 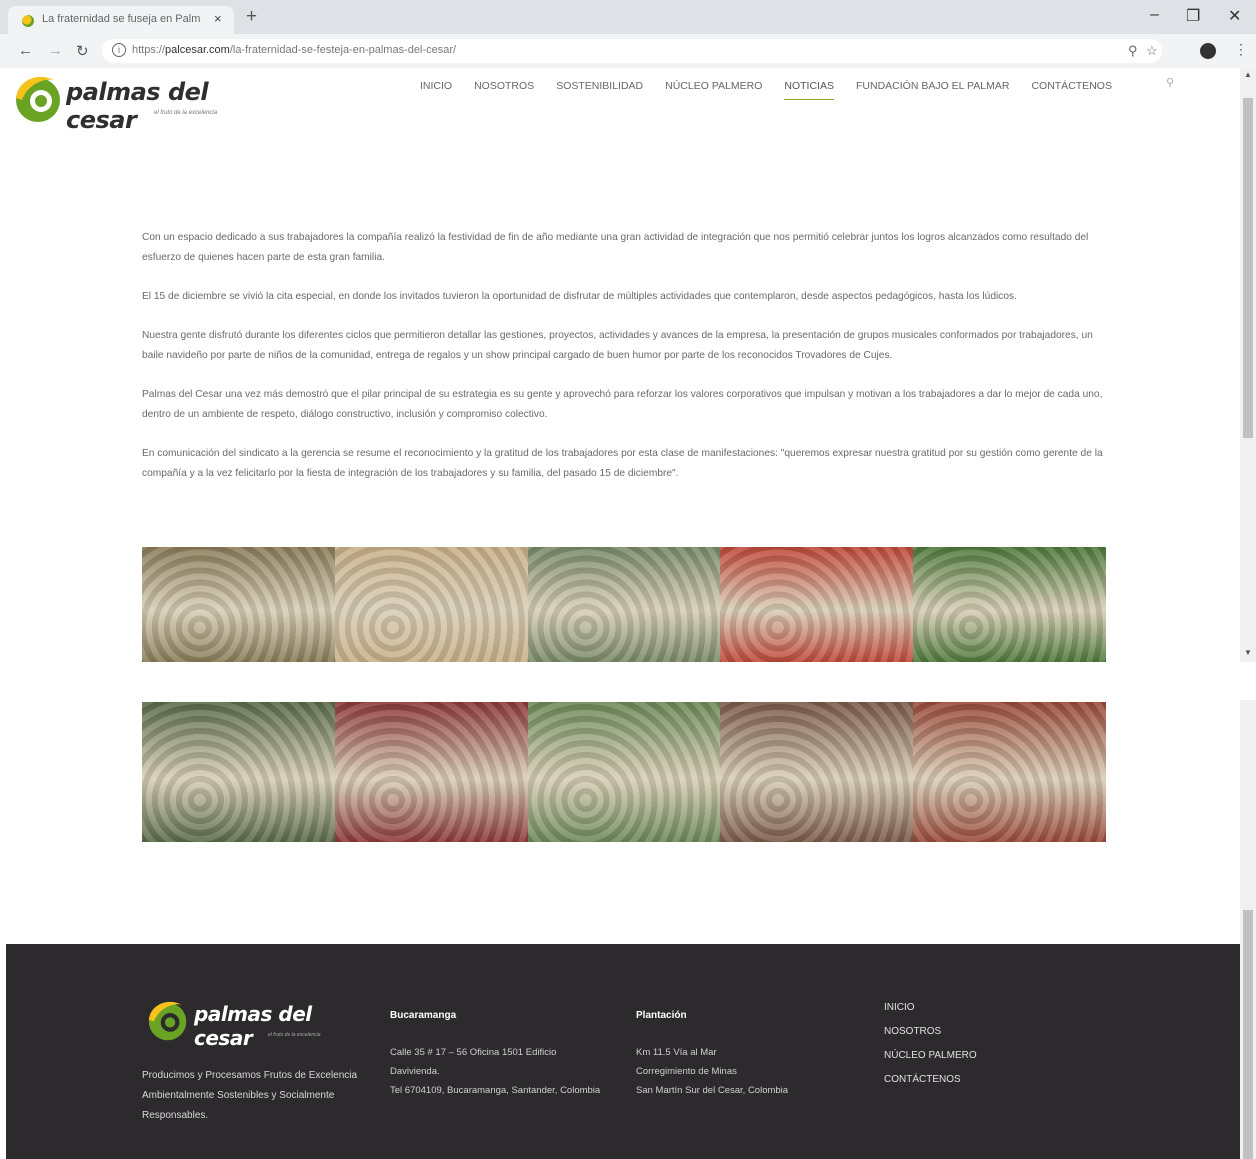 I want to click on bookmark-star-icon: ☆, so click(x=1152, y=51).